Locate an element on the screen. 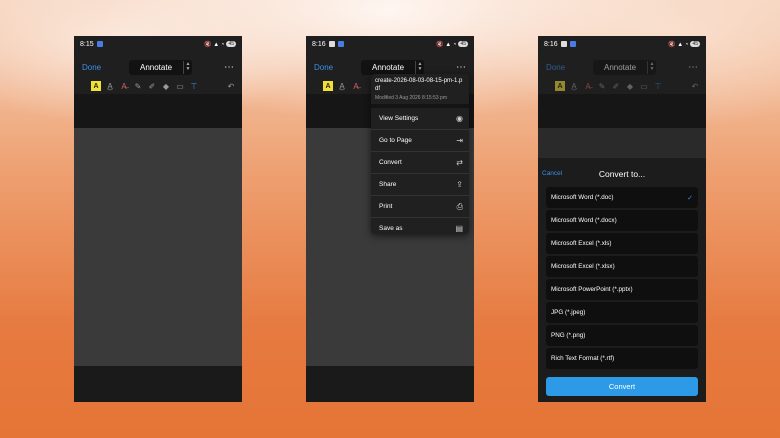 This screenshot has width=780, height=438. menu-item-convert: Convert ⇄ is located at coordinates (420, 163).